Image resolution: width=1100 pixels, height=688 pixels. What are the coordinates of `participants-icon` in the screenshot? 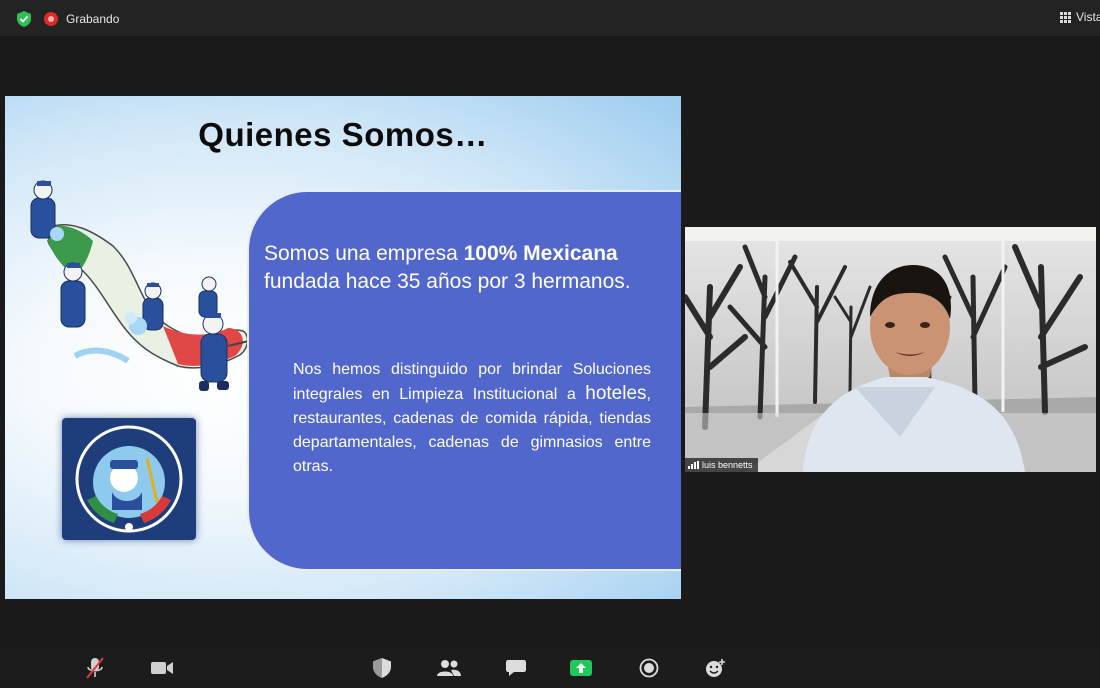 It's located at (449, 668).